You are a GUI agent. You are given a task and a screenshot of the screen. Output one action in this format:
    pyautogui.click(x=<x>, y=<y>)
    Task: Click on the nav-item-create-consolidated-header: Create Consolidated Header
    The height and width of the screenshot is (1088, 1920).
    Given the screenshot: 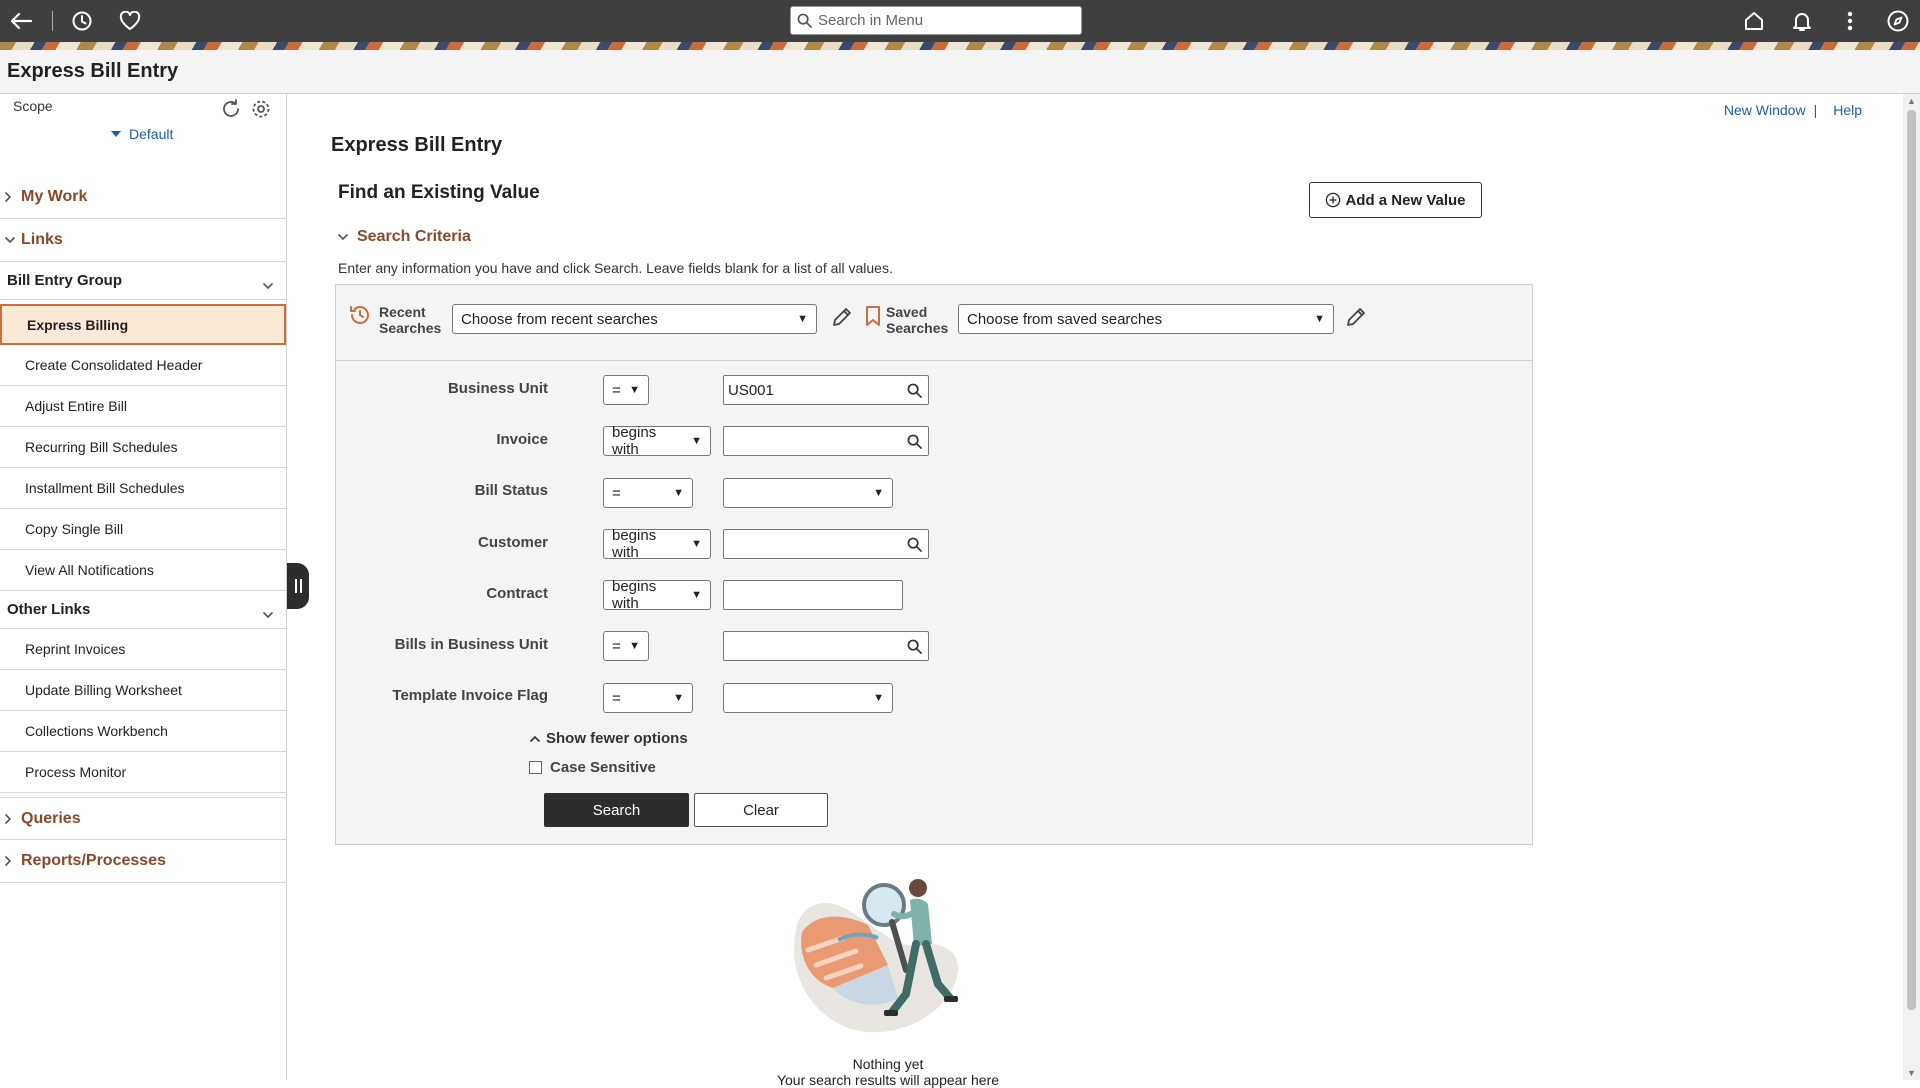 What is the action you would take?
    pyautogui.click(x=143, y=365)
    